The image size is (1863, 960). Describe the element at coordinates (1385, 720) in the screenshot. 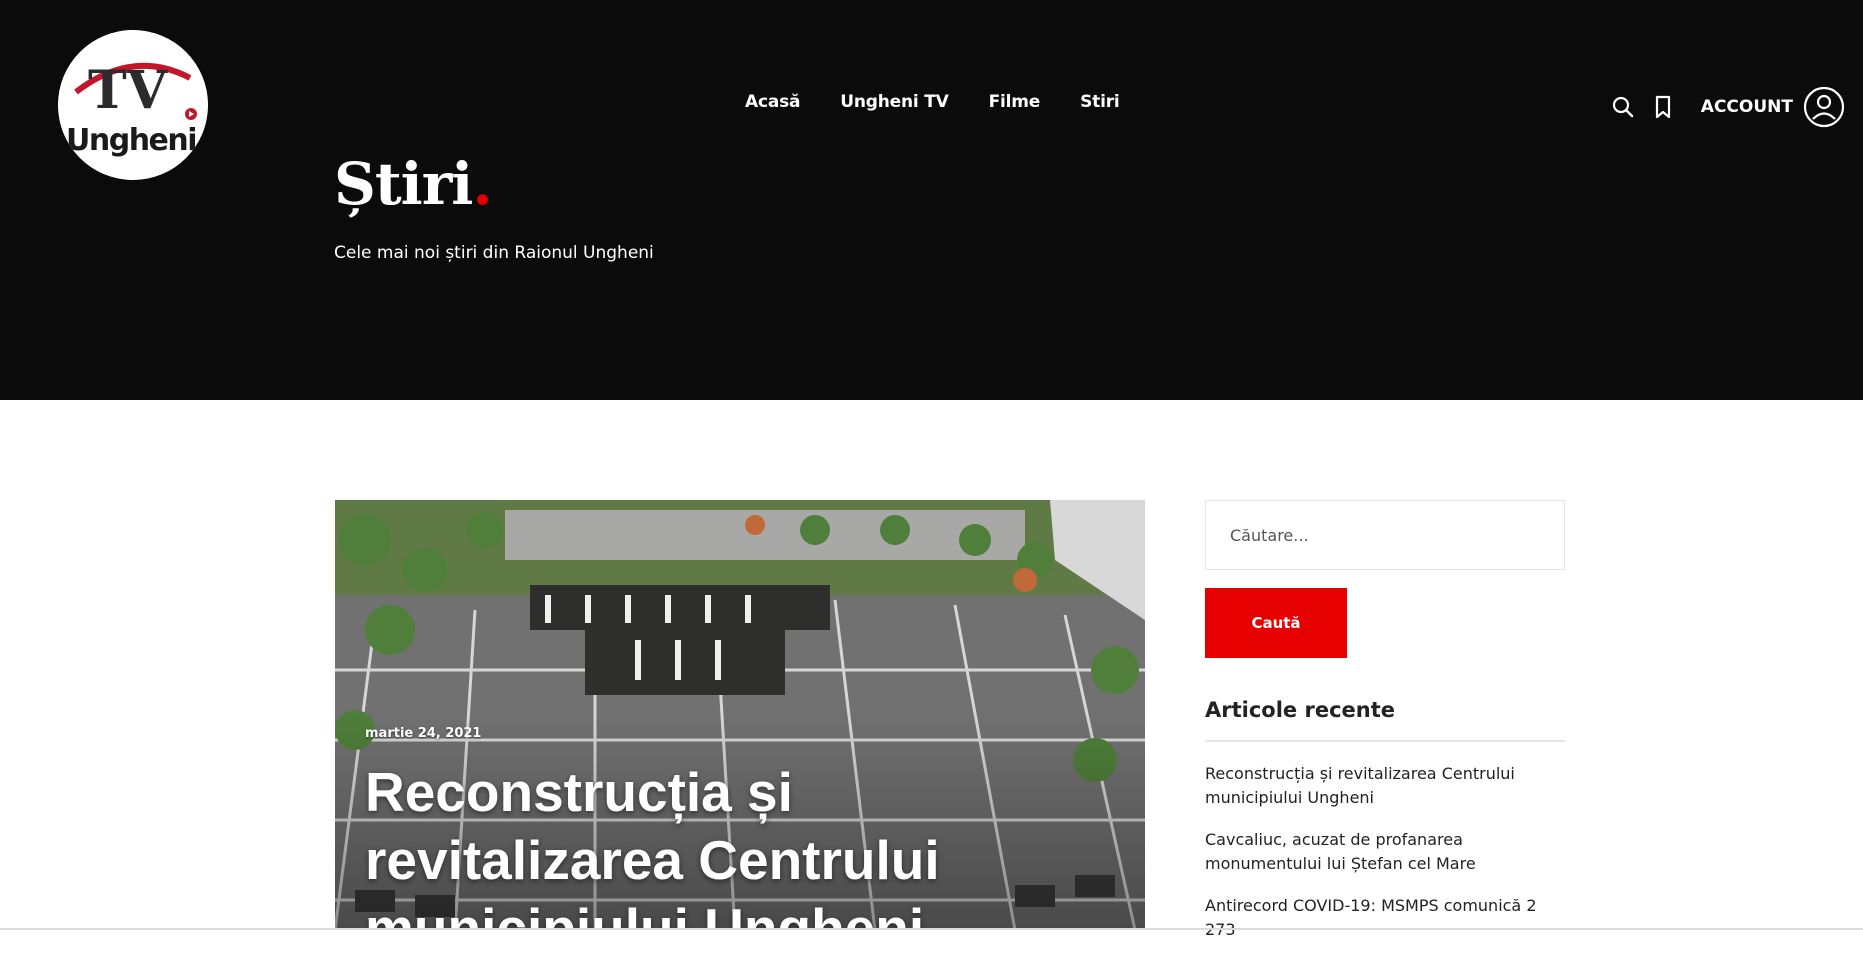

I see `recent-articles-heading: Articole recente` at that location.